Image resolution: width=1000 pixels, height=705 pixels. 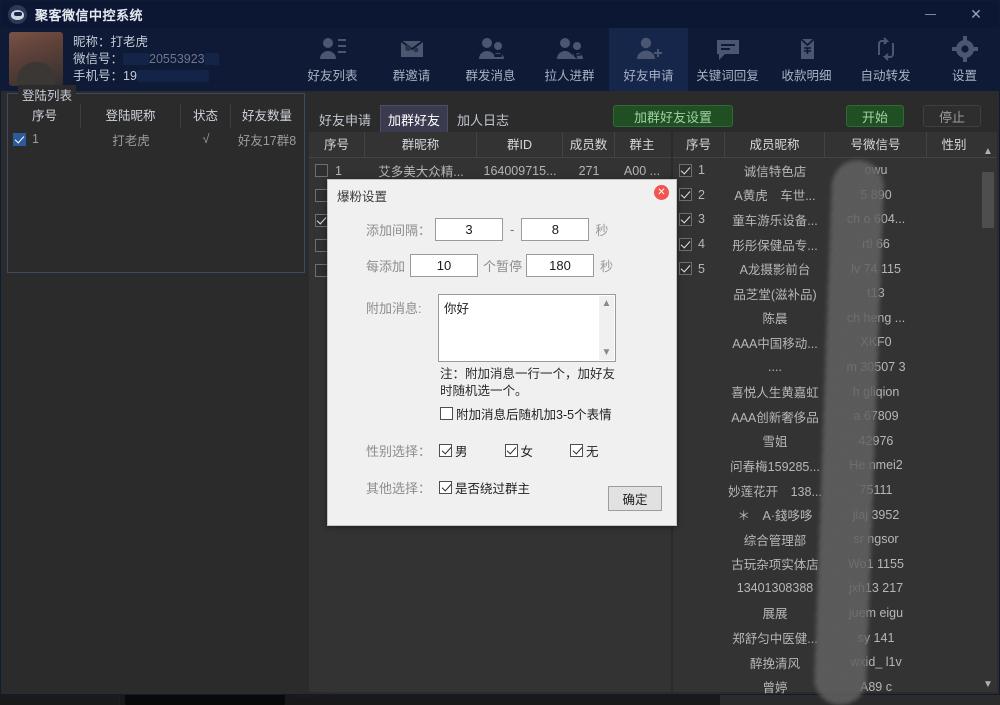 I want to click on interval-max-input: 8, so click(x=555, y=229).